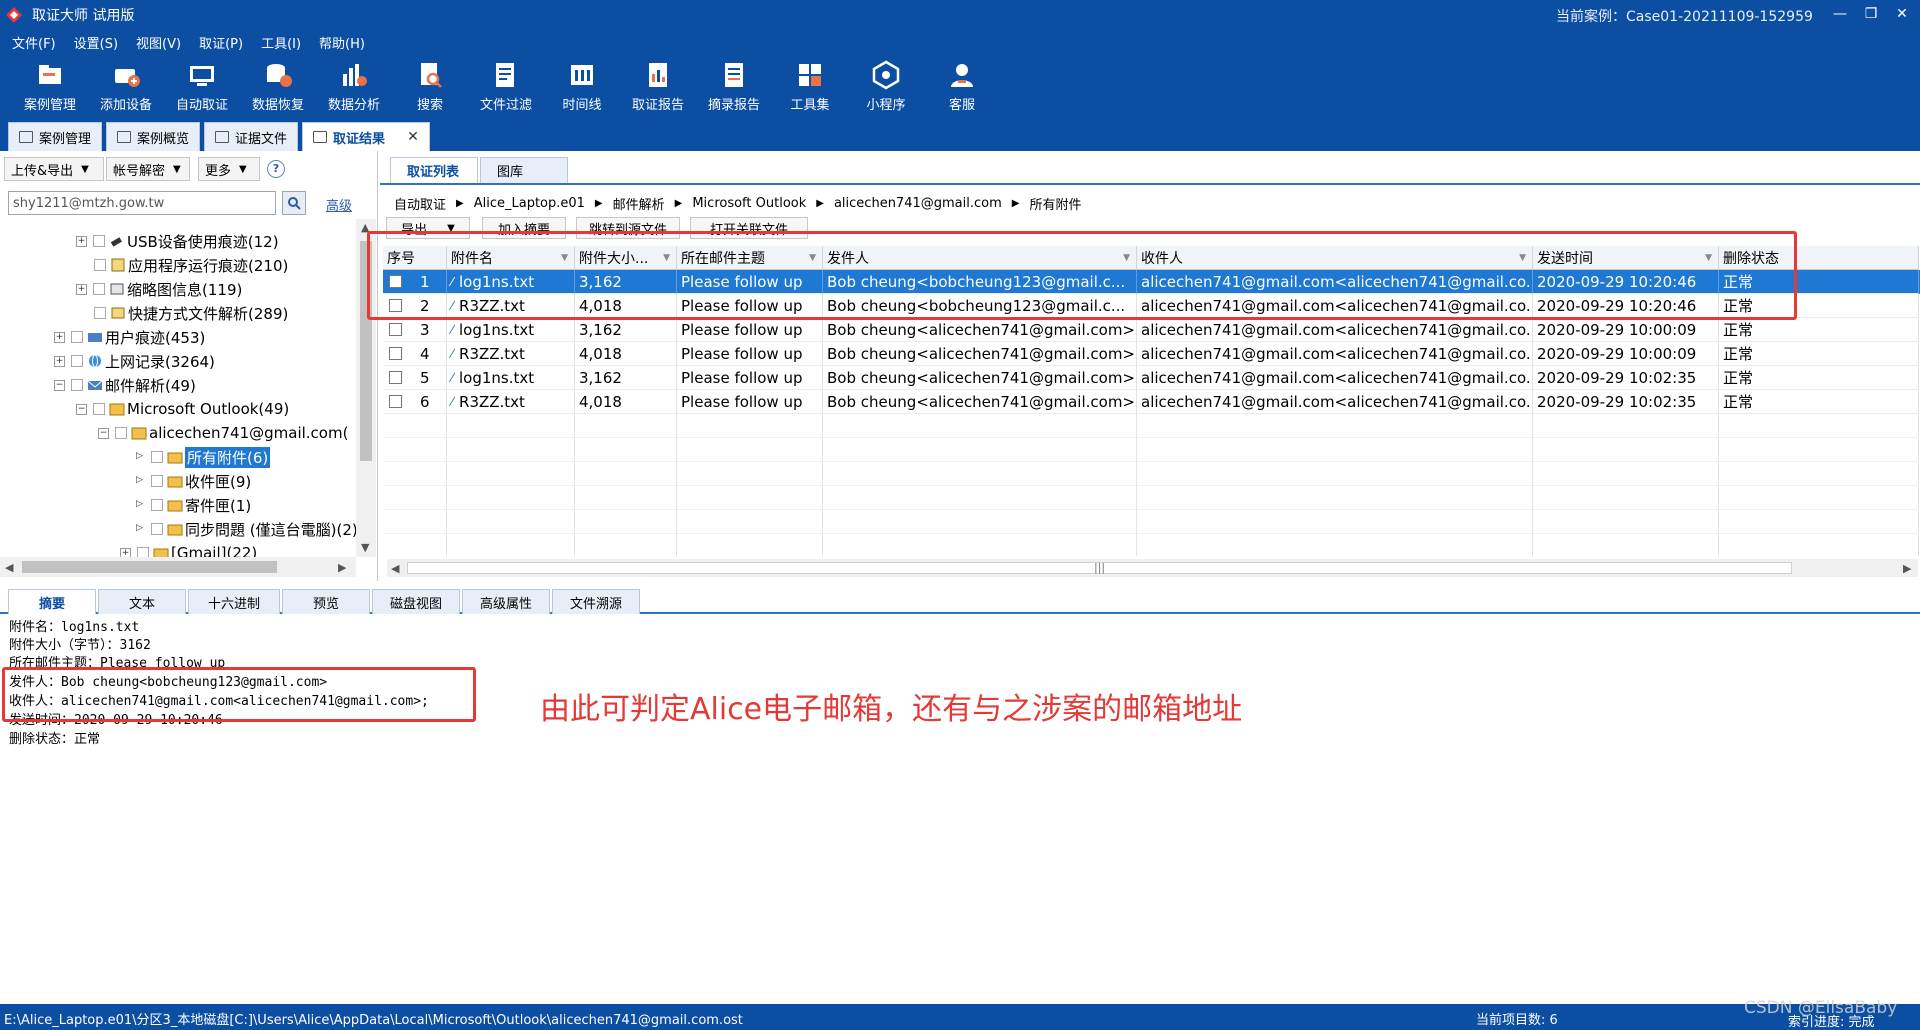 This screenshot has width=1920, height=1030. What do you see at coordinates (202, 457) in the screenshot?
I see `tree-node-all-attachments: ▷ 所有附件(6)` at bounding box center [202, 457].